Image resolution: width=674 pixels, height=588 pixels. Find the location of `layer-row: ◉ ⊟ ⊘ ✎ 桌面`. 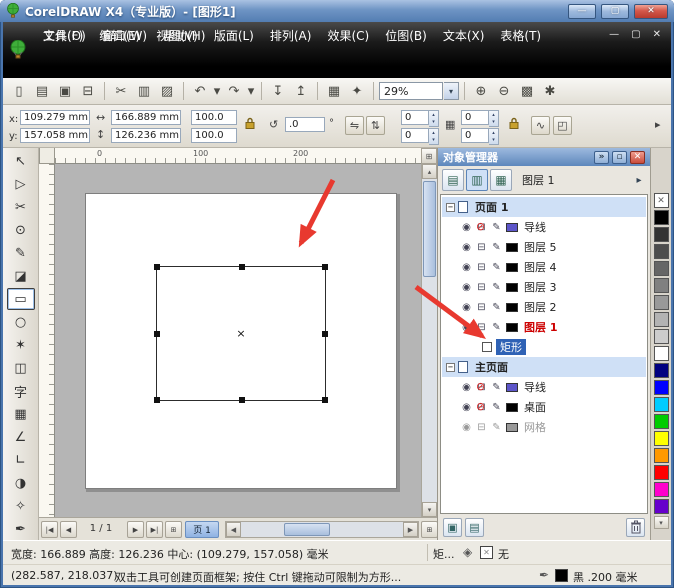

layer-row: ◉ ⊟ ⊘ ✎ 桌面 is located at coordinates (544, 407).